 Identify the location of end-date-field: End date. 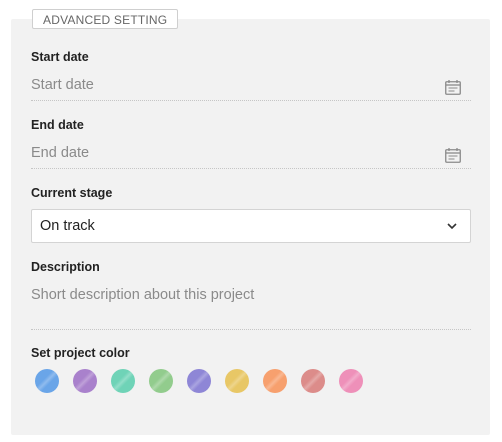
(251, 154).